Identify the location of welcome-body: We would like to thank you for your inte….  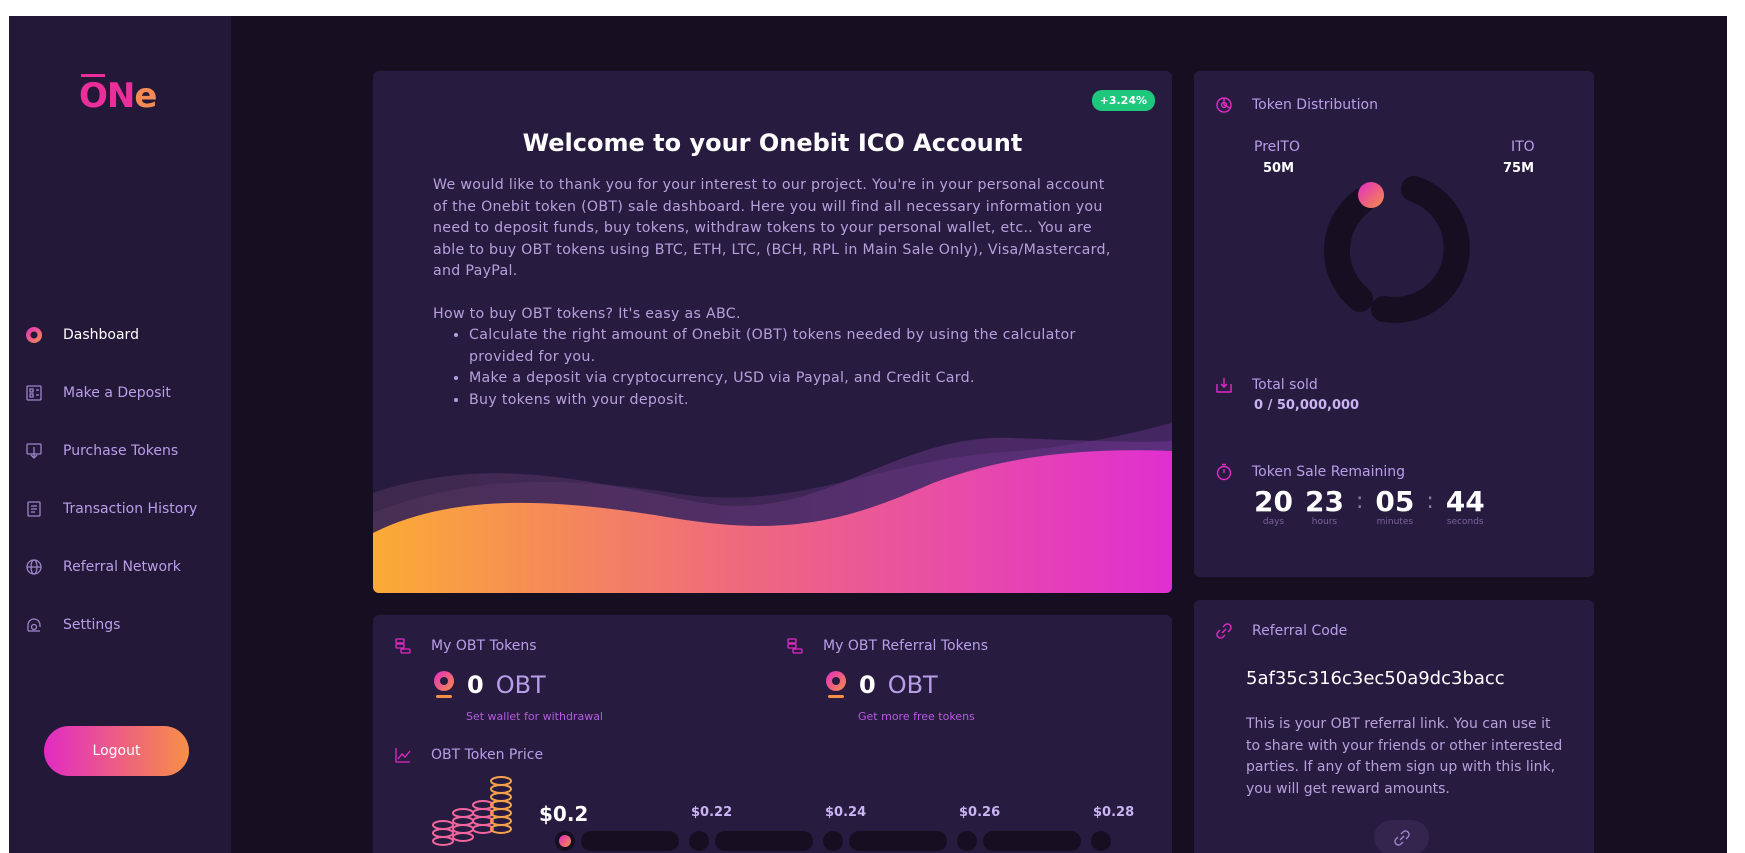
(778, 293).